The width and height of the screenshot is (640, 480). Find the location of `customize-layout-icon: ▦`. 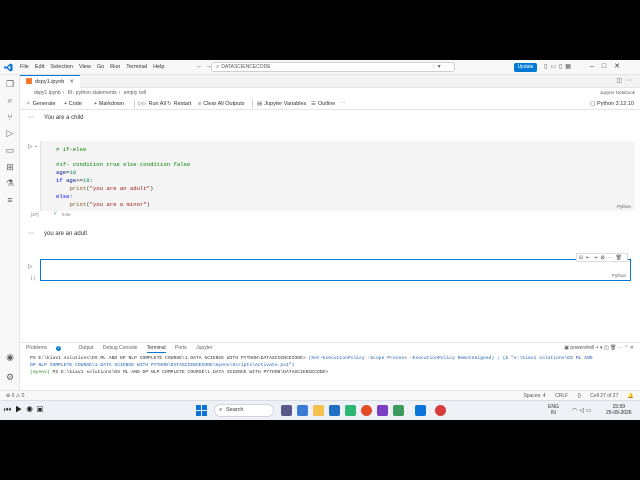

customize-layout-icon: ▦ is located at coordinates (569, 67).